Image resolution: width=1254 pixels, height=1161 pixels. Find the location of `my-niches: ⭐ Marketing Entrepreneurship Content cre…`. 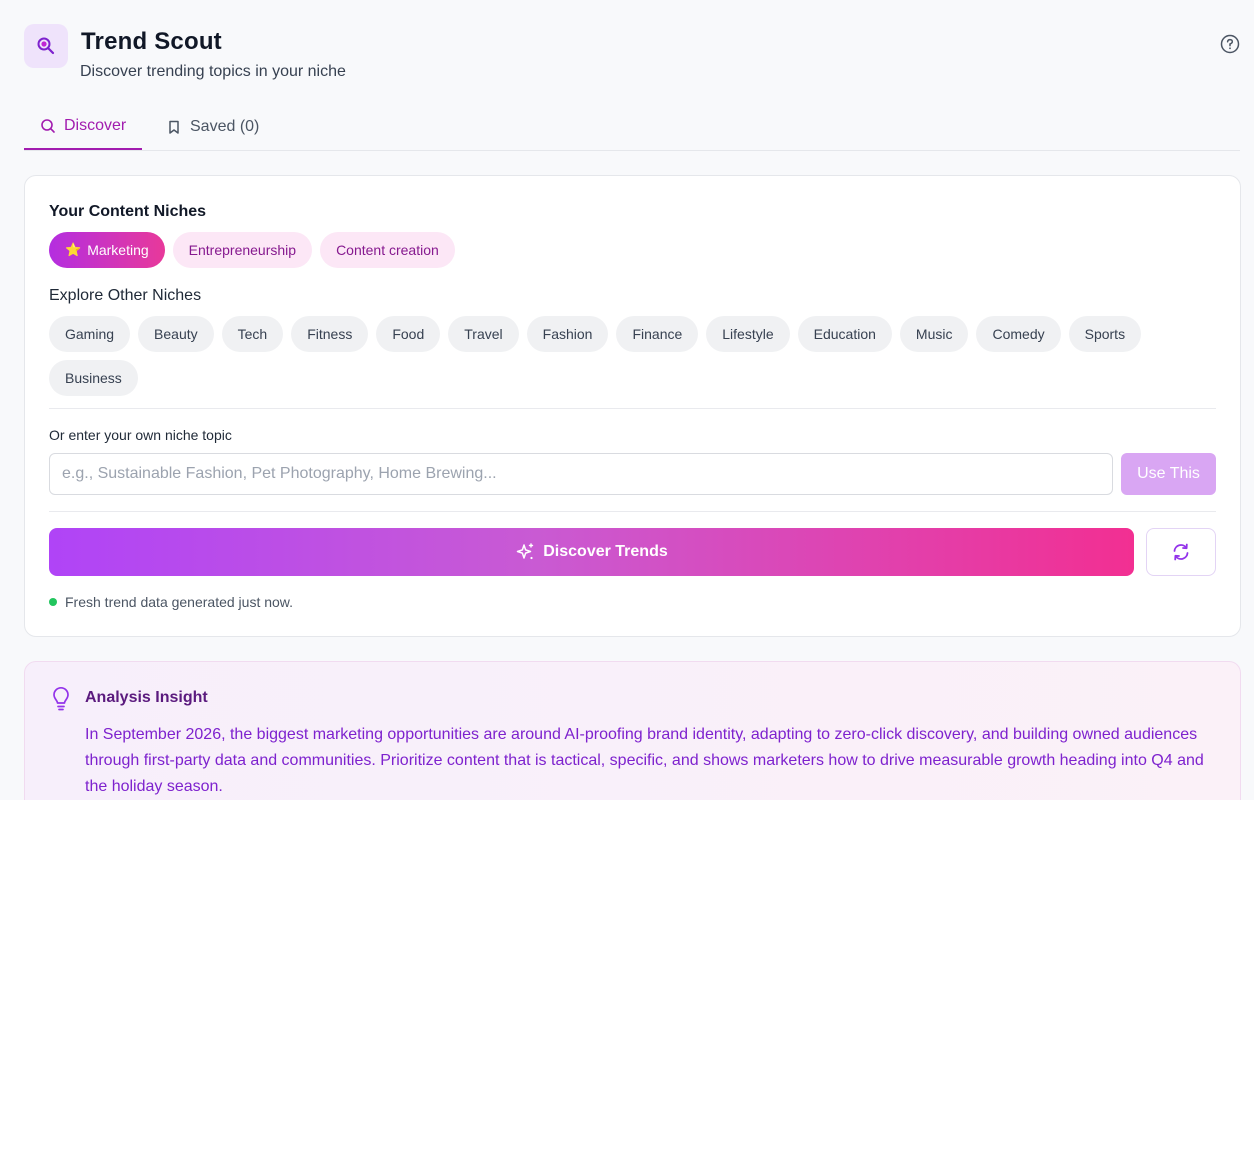

my-niches: ⭐ Marketing Entrepreneurship Content cre… is located at coordinates (252, 250).